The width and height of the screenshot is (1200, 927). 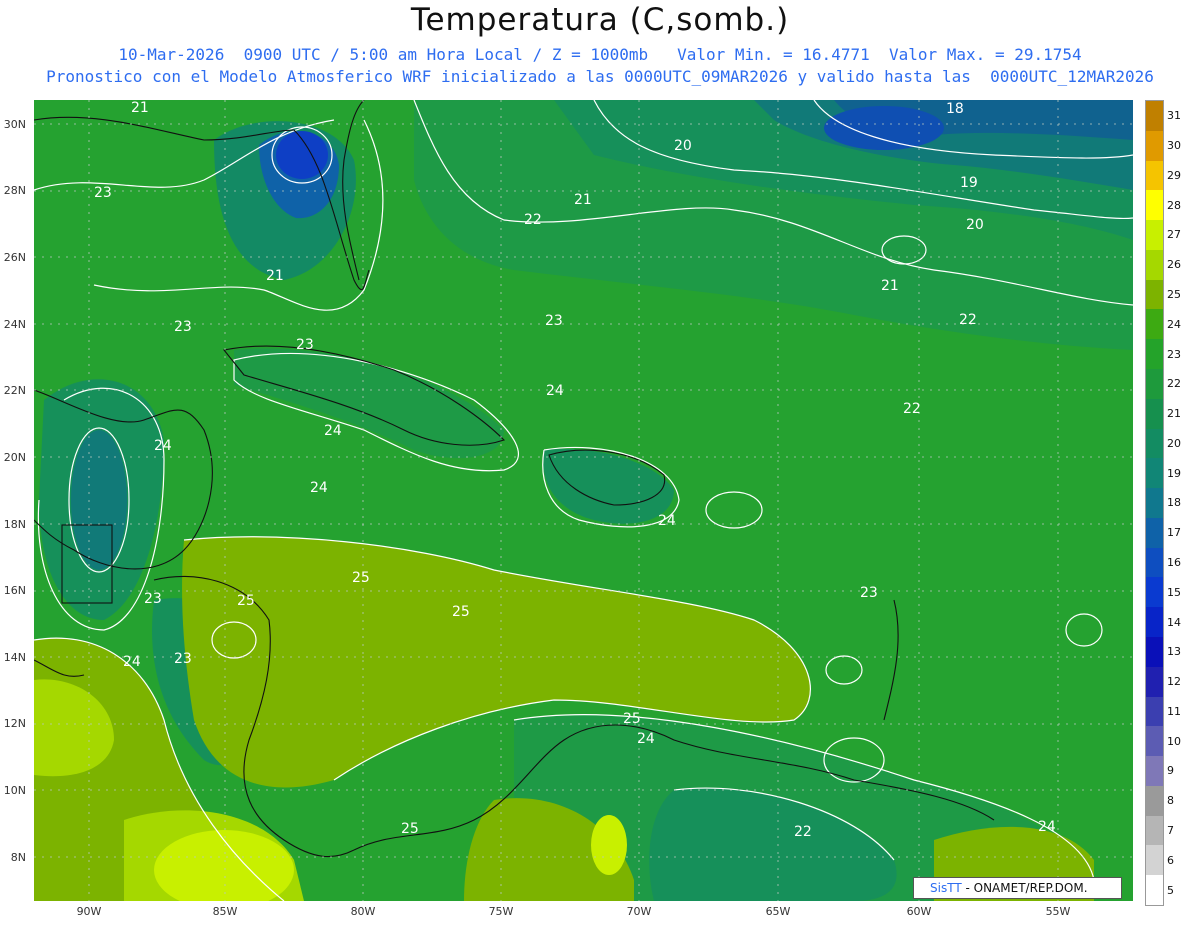 What do you see at coordinates (14, 124) in the screenshot?
I see `lat-label: 30N` at bounding box center [14, 124].